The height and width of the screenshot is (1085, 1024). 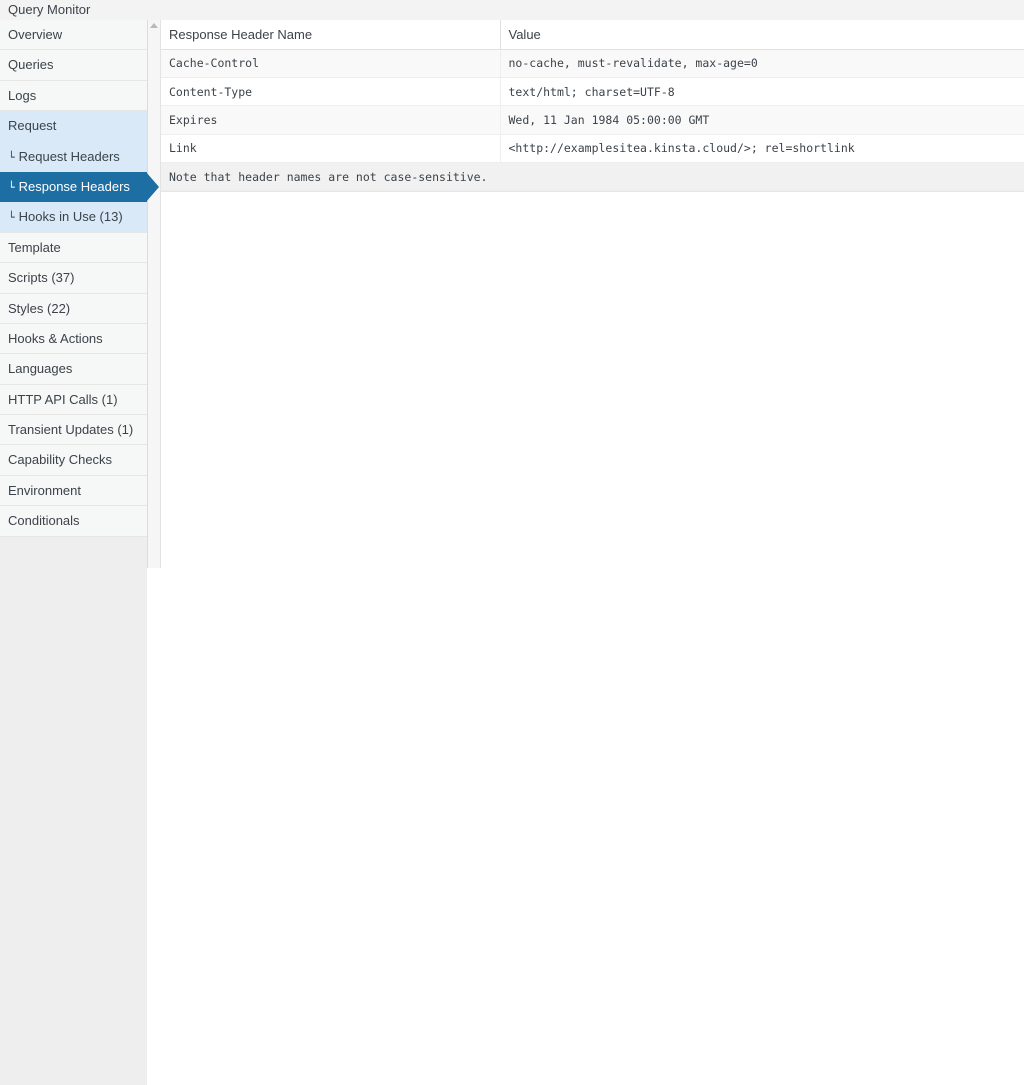 I want to click on header-name-cell: Link, so click(x=330, y=149).